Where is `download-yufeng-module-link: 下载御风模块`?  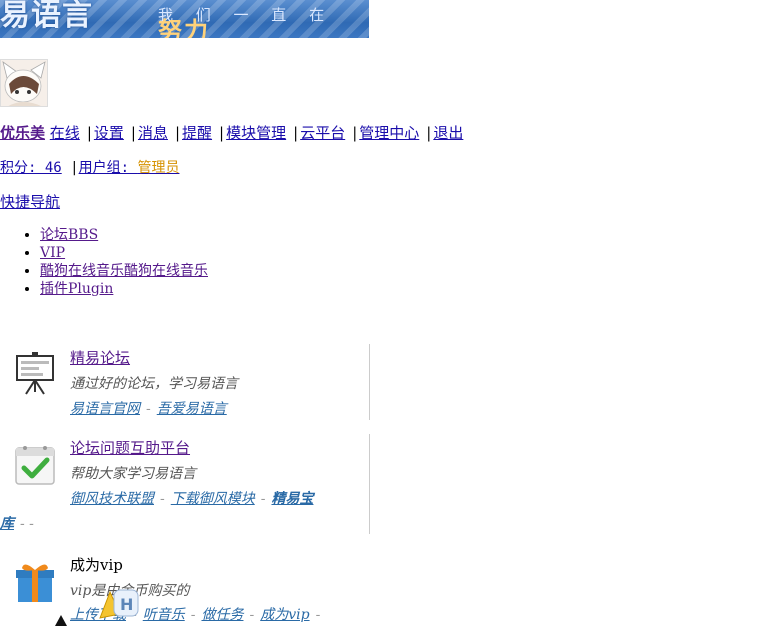 download-yufeng-module-link: 下载御风模块 is located at coordinates (213, 499).